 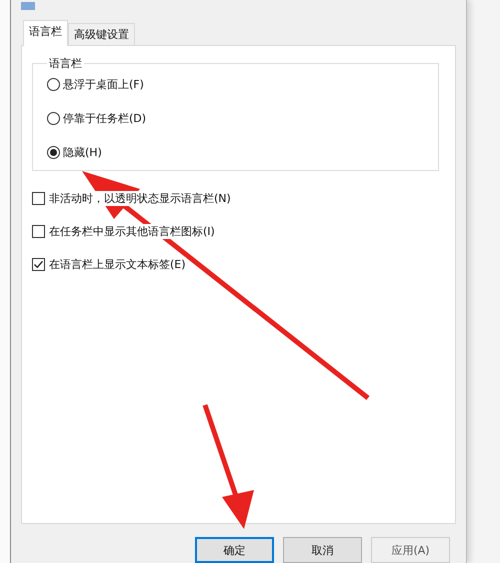 What do you see at coordinates (101, 33) in the screenshot?
I see `tab: 高级键设置` at bounding box center [101, 33].